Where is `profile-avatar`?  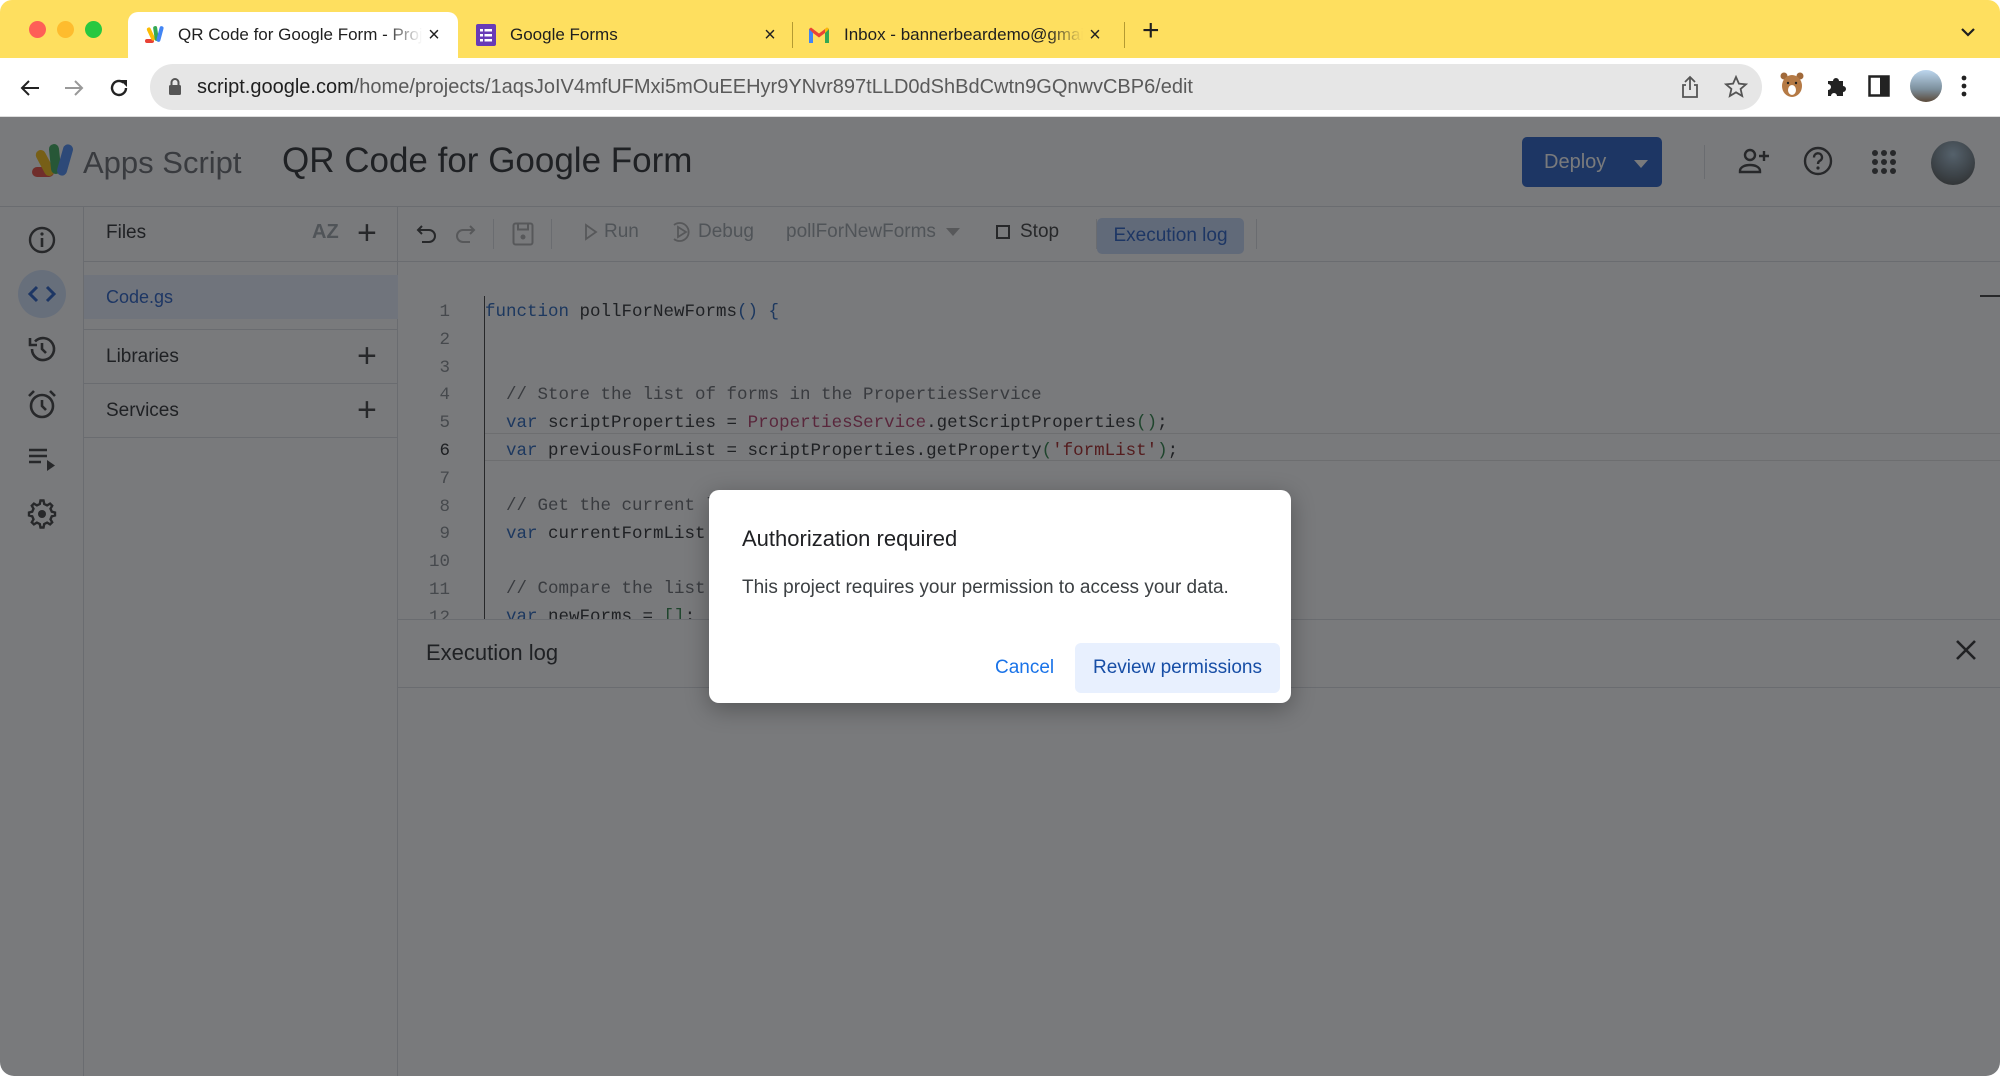
profile-avatar is located at coordinates (1926, 86).